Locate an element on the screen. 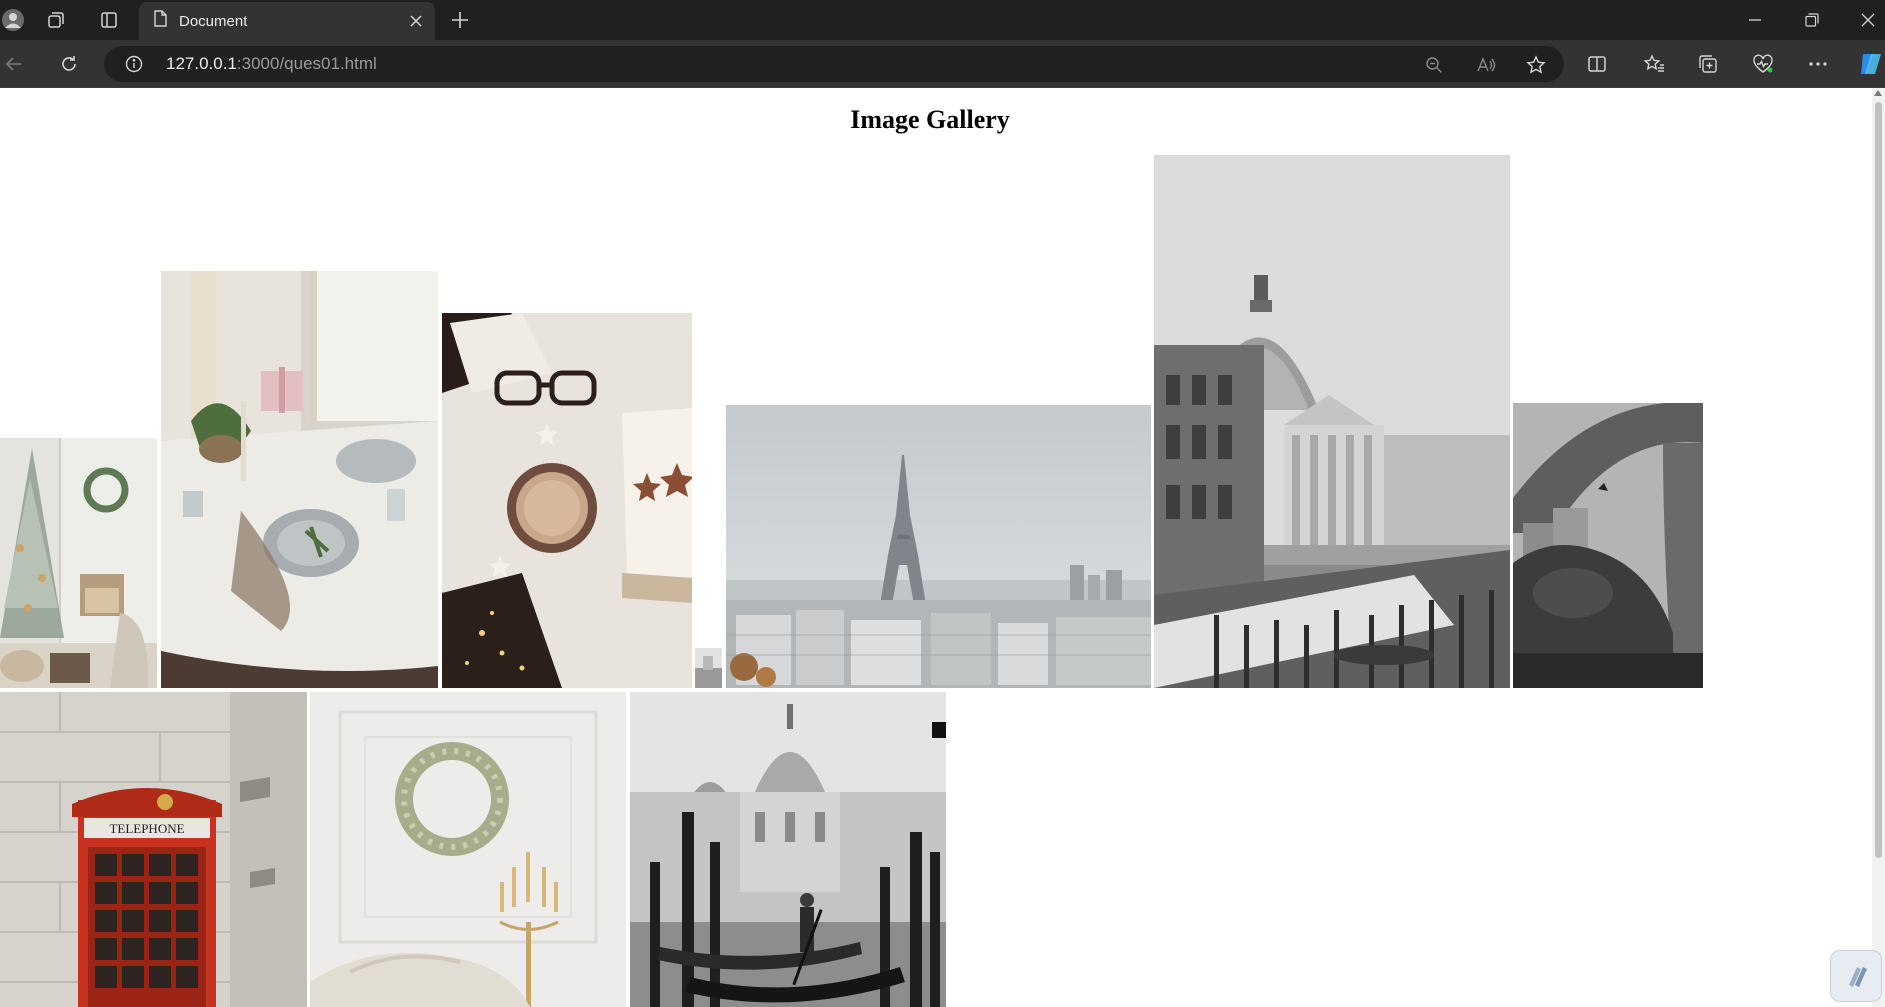  gallery-image-venice-church is located at coordinates (1332, 421).